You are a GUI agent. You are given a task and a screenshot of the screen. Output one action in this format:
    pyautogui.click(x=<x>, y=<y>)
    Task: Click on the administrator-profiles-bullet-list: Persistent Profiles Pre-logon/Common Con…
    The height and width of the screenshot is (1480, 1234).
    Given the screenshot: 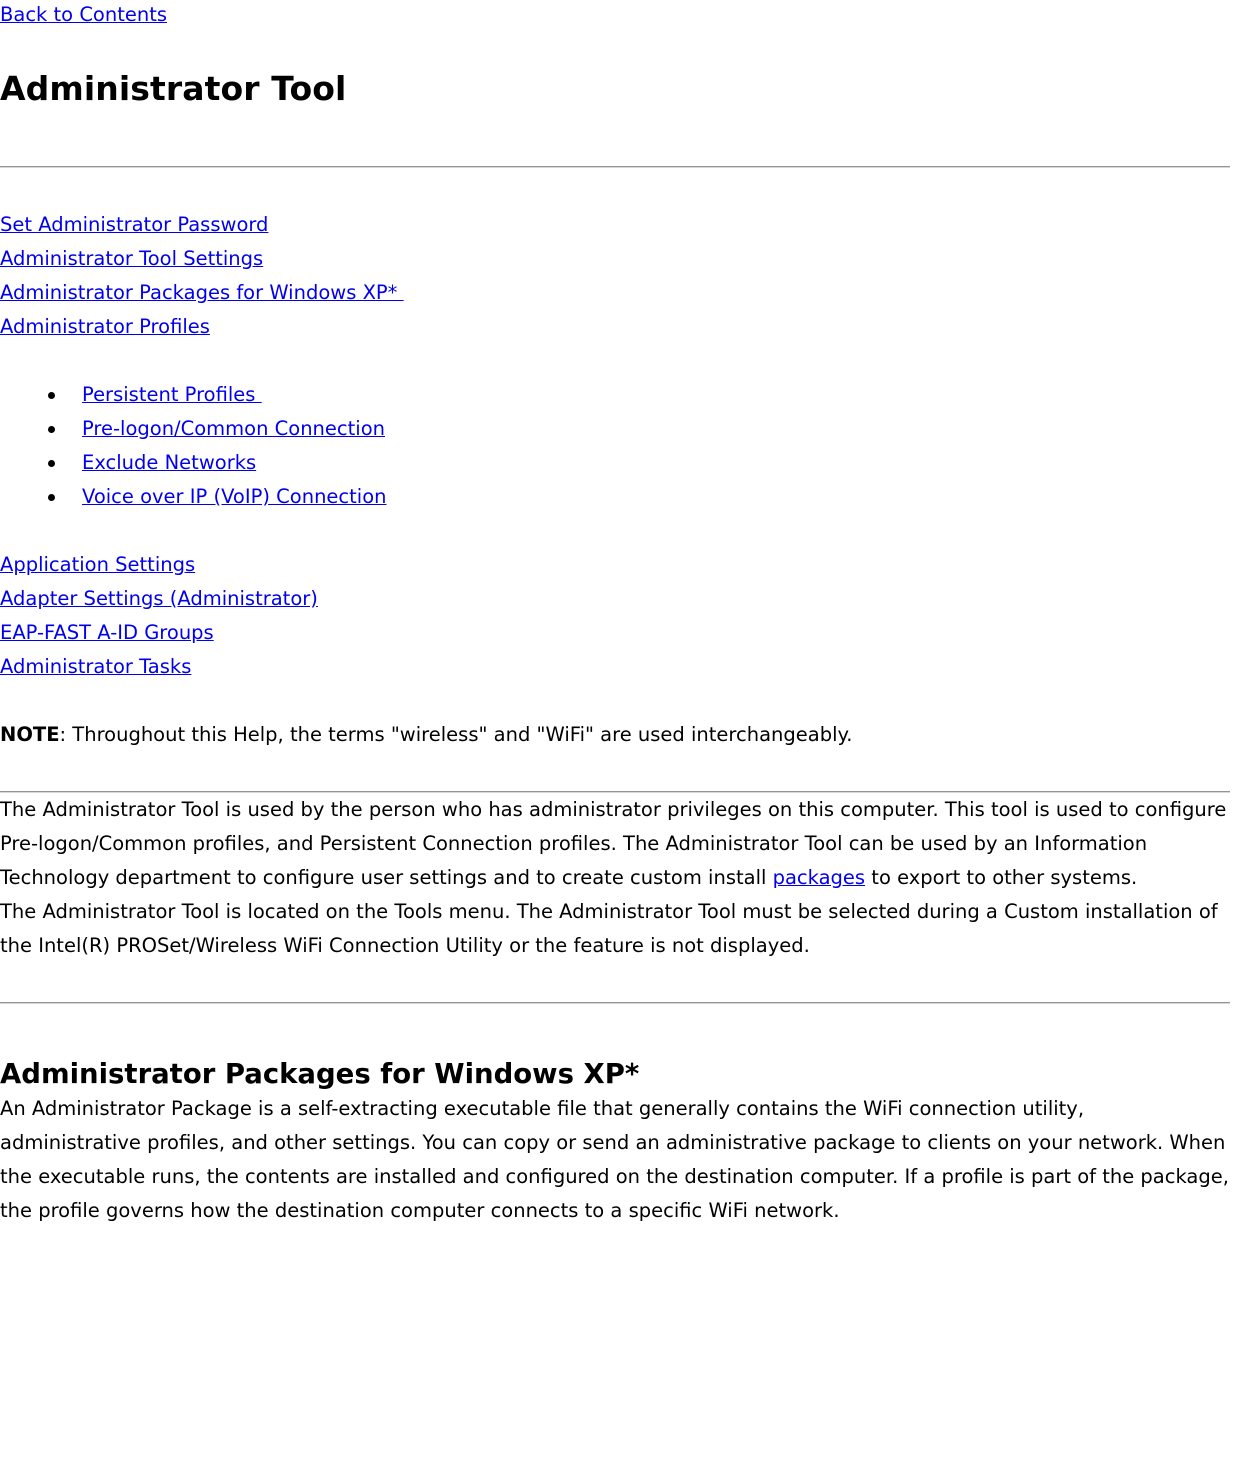 What is the action you would take?
    pyautogui.click(x=615, y=446)
    